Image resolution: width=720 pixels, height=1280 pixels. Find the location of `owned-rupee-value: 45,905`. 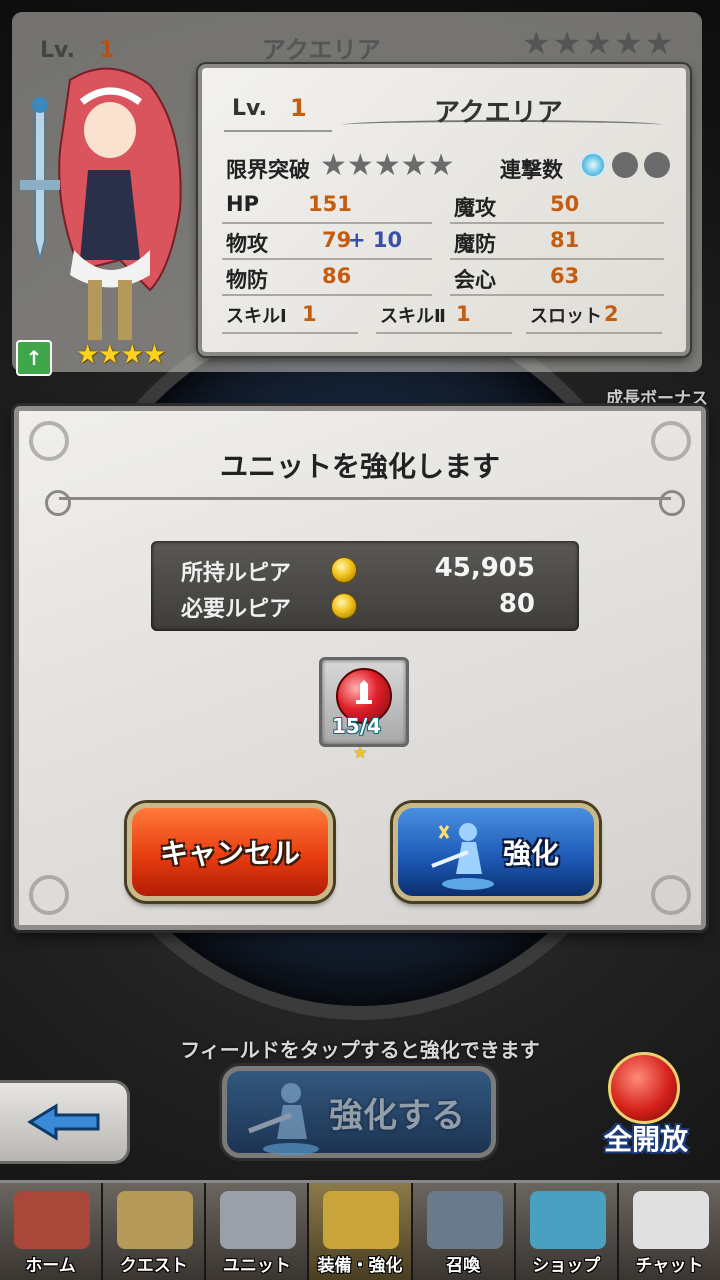

owned-rupee-value: 45,905 is located at coordinates (484, 568).